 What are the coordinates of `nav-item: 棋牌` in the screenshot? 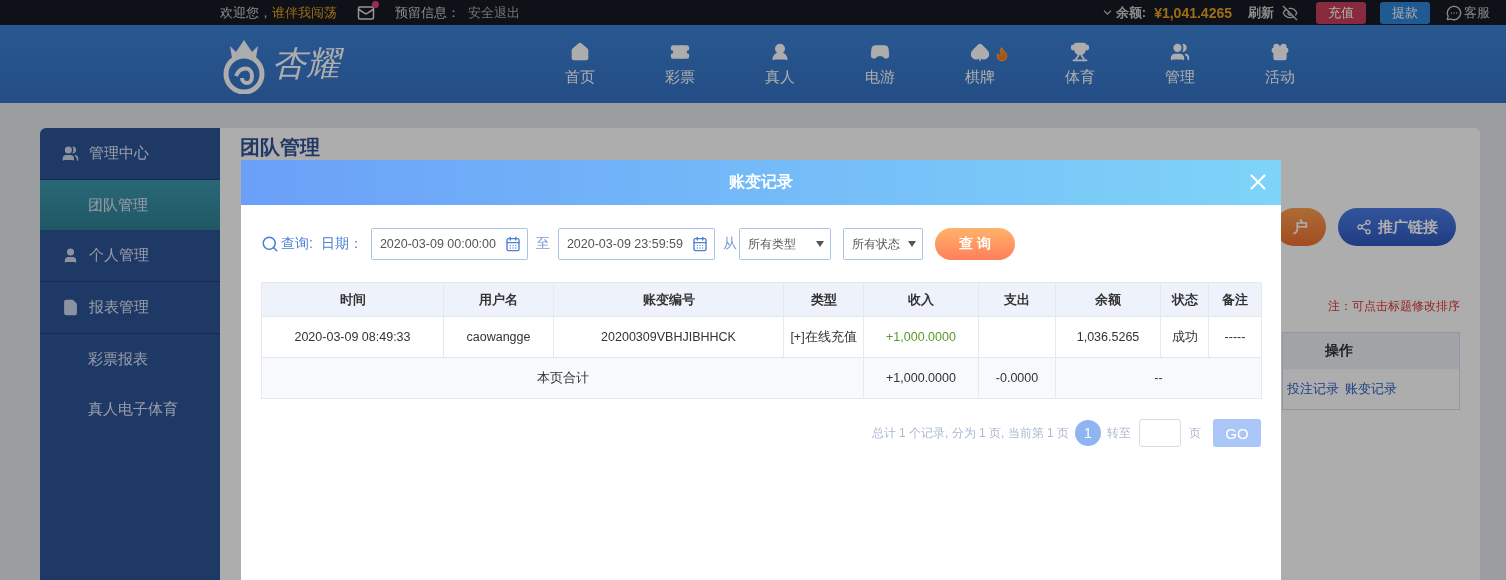 It's located at (980, 64).